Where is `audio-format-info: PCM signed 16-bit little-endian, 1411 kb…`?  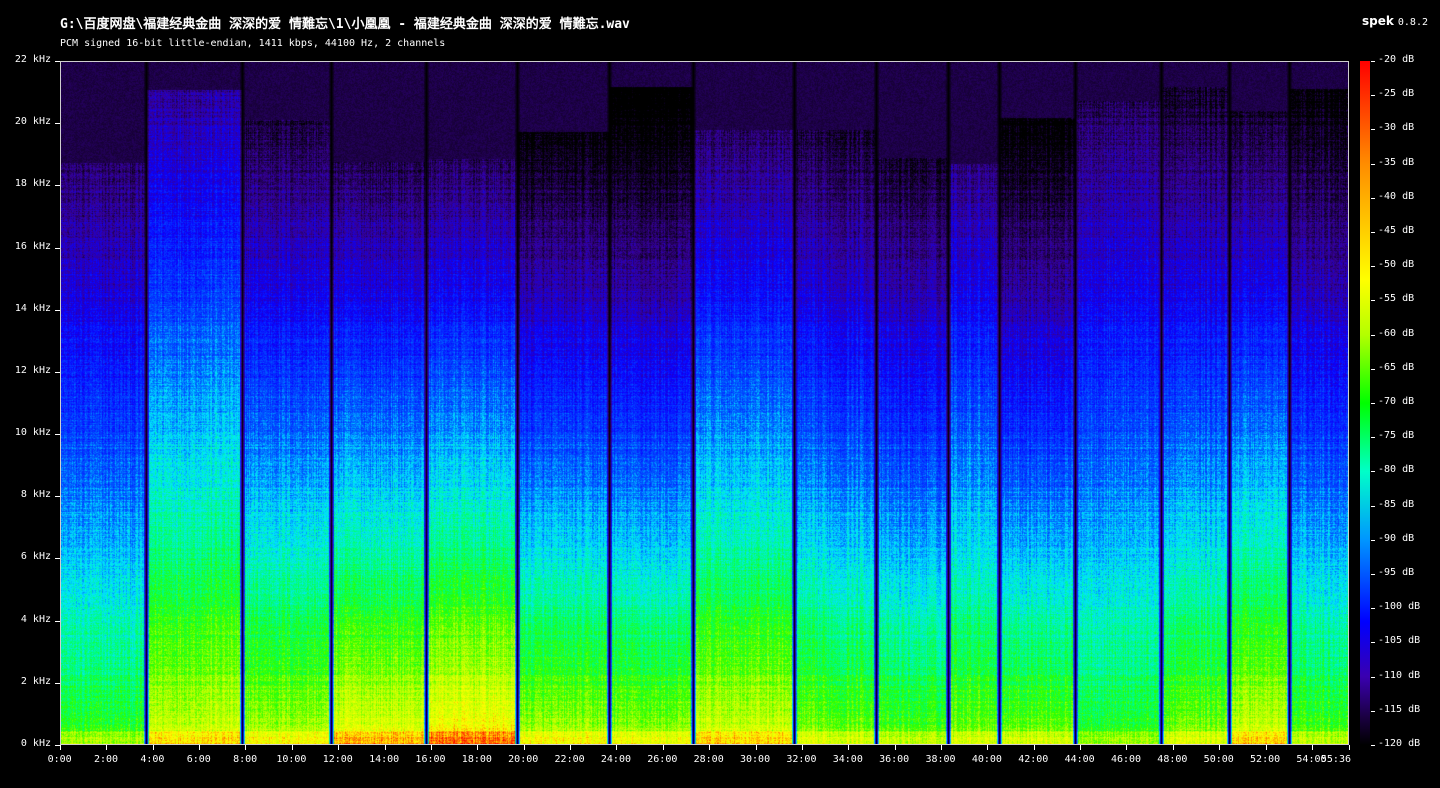 audio-format-info: PCM signed 16-bit little-endian, 1411 kb… is located at coordinates (253, 43).